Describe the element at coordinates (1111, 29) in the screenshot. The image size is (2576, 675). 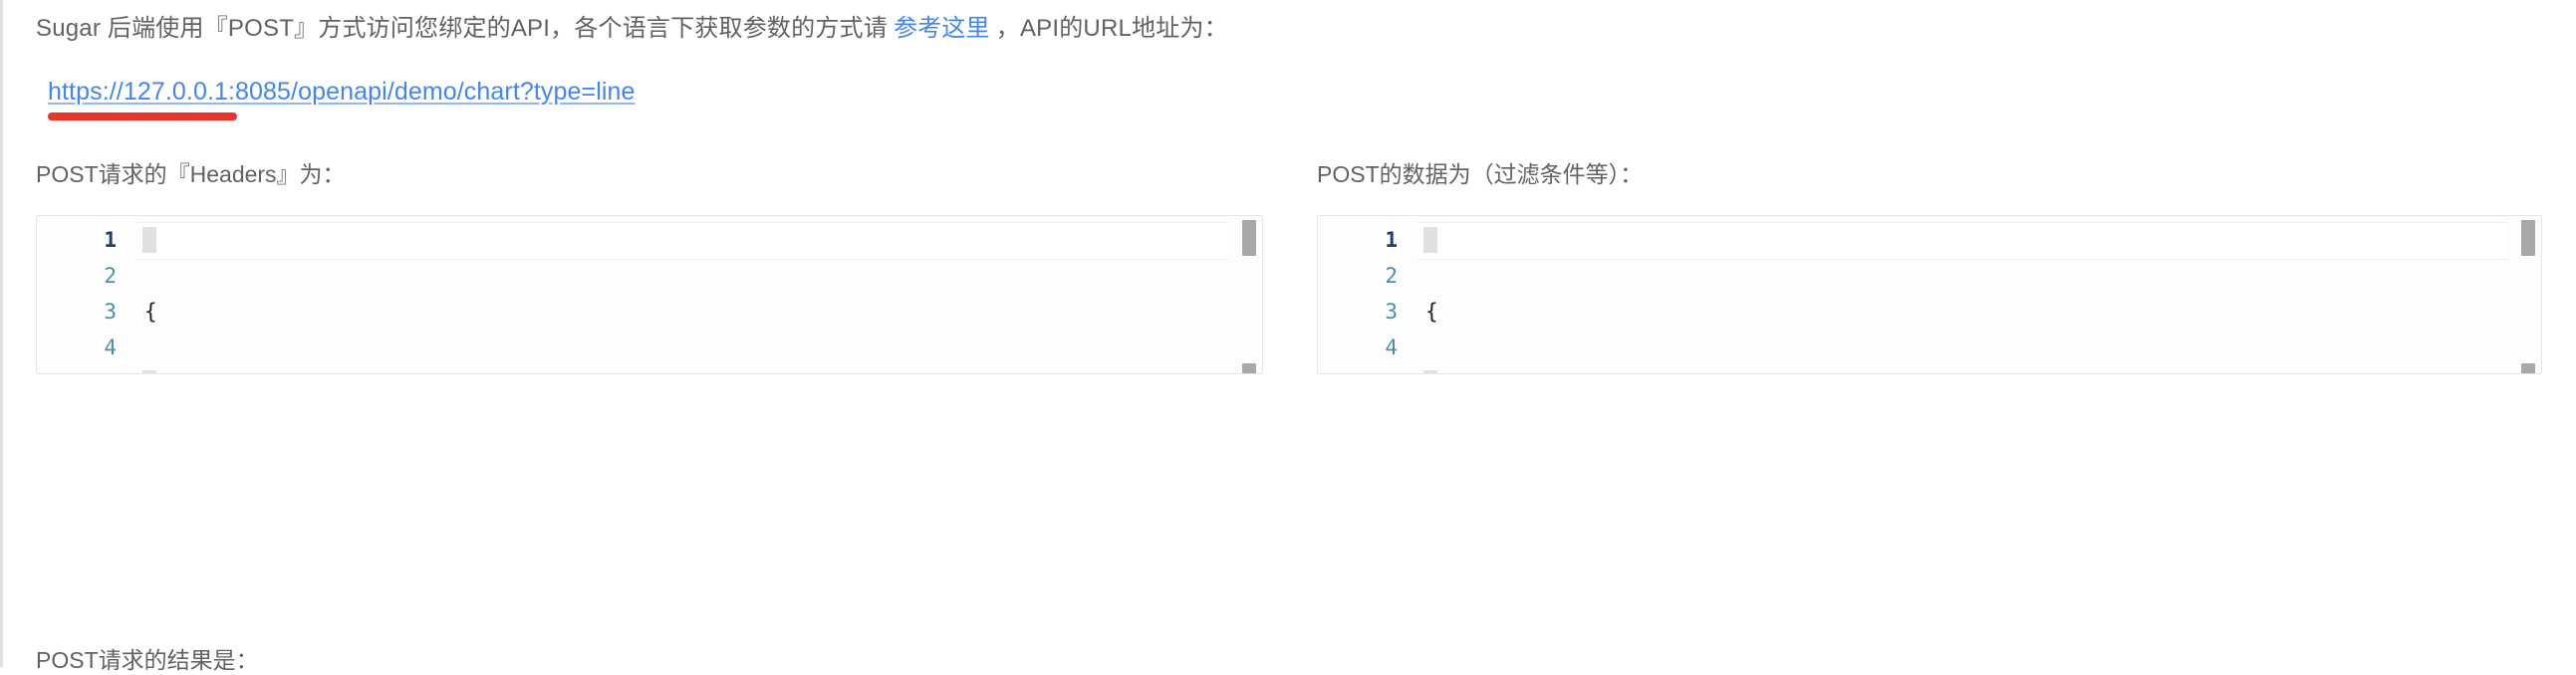
I see `intro-text-after-link: ，API的URL地址为：` at that location.